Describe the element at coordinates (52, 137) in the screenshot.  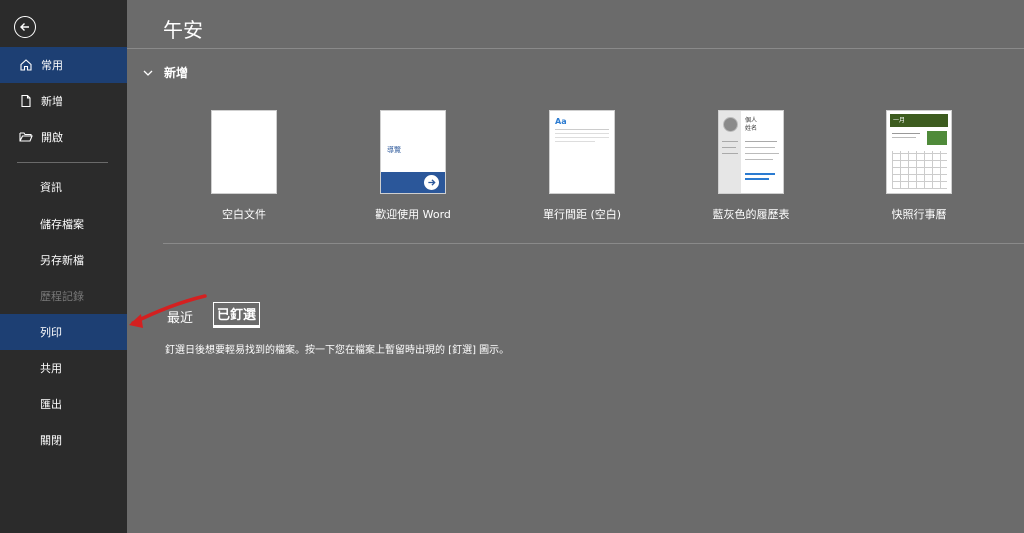
I see `sidebar-item-label: 開啟` at that location.